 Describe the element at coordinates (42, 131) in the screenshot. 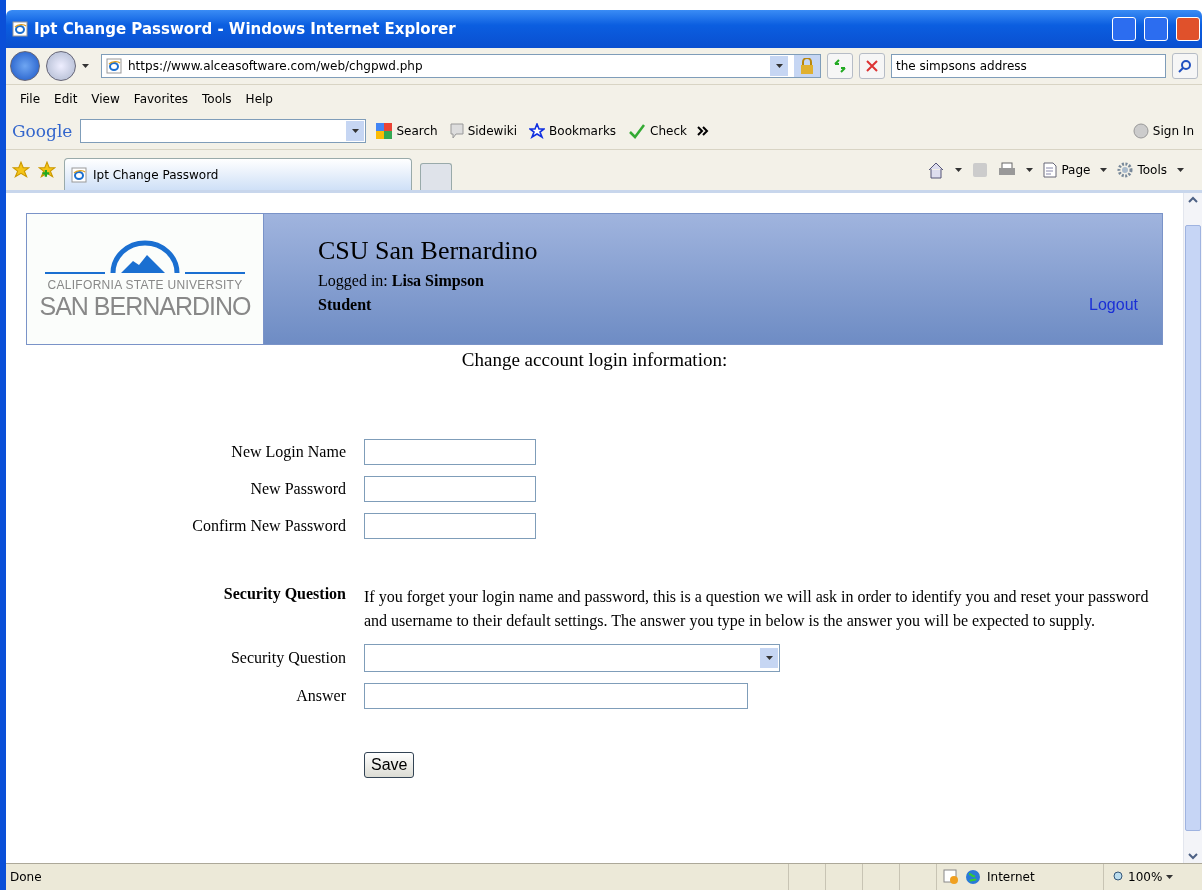

I see `google-logo: Google` at that location.